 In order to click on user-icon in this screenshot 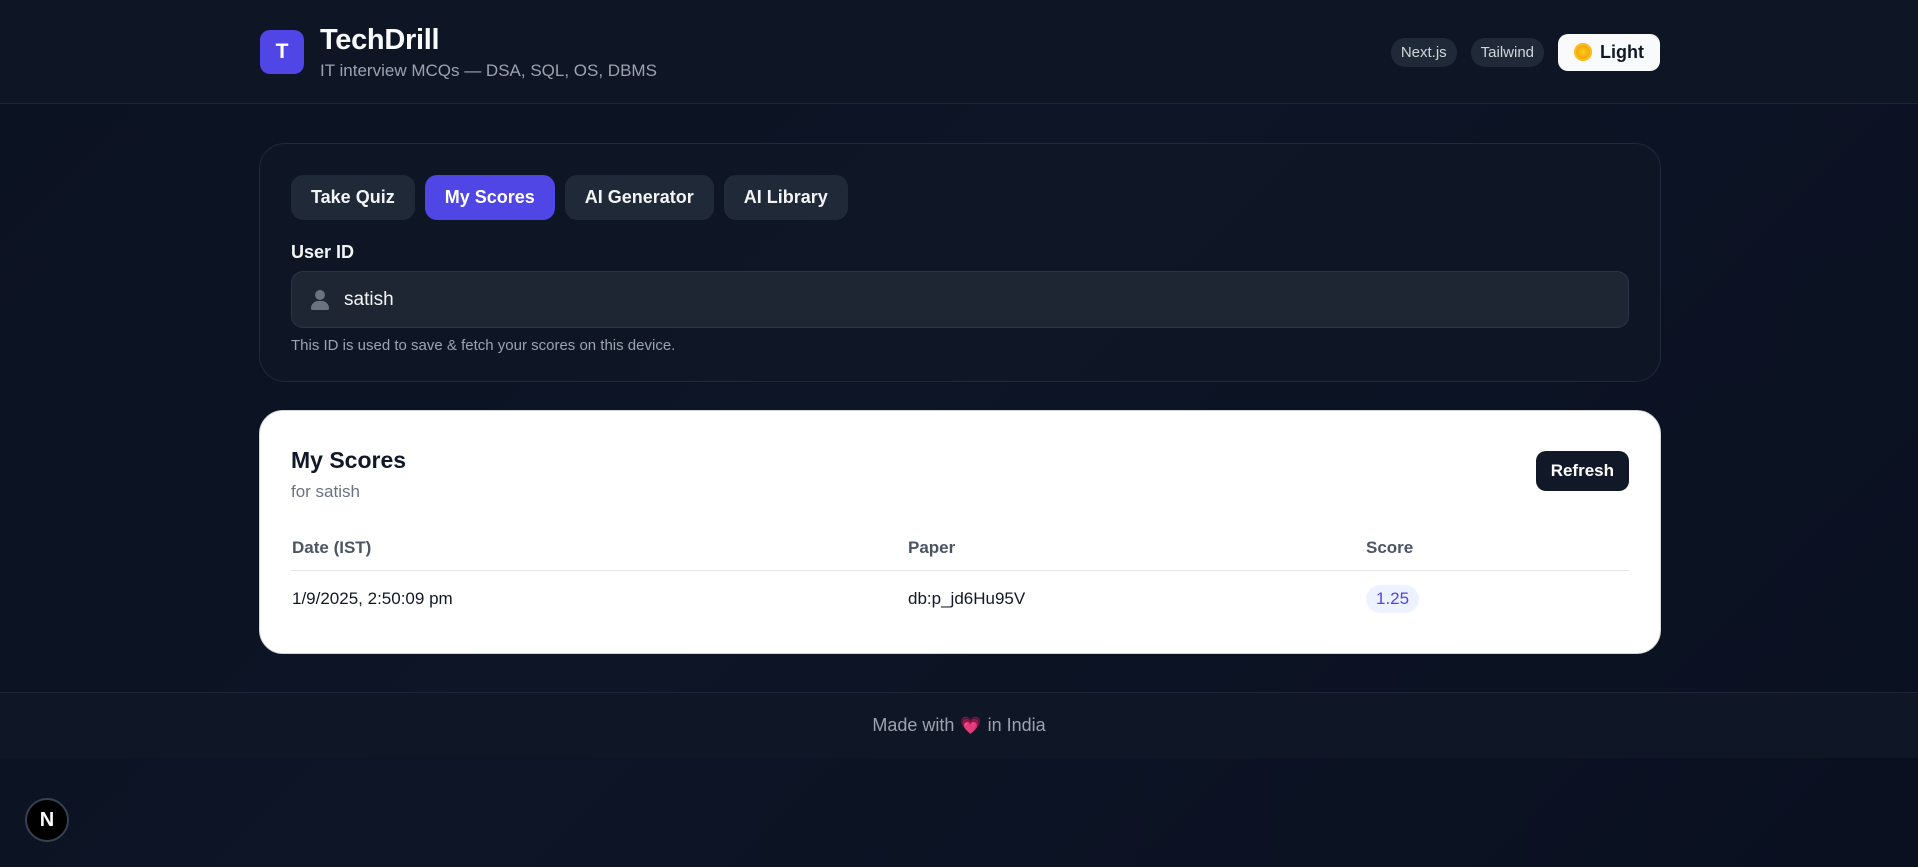, I will do `click(320, 300)`.